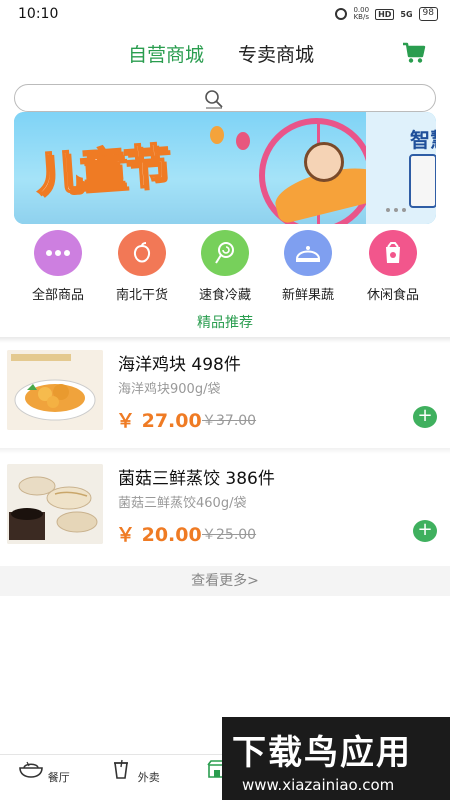 This screenshot has height=800, width=450. Describe the element at coordinates (225, 323) in the screenshot. I see `featured-section-title: 精品推荐` at that location.